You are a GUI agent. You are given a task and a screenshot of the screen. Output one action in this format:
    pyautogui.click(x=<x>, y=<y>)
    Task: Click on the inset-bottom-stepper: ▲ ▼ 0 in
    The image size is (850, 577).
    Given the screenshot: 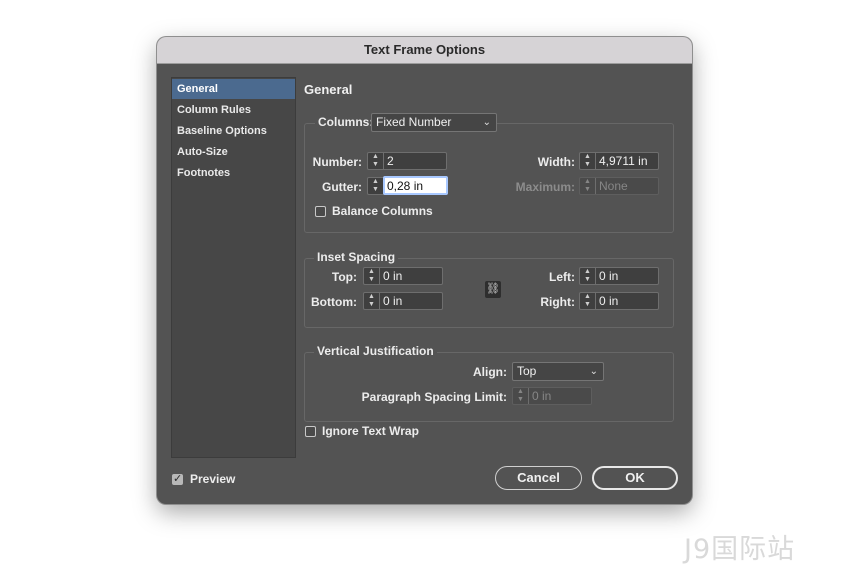 What is the action you would take?
    pyautogui.click(x=403, y=301)
    